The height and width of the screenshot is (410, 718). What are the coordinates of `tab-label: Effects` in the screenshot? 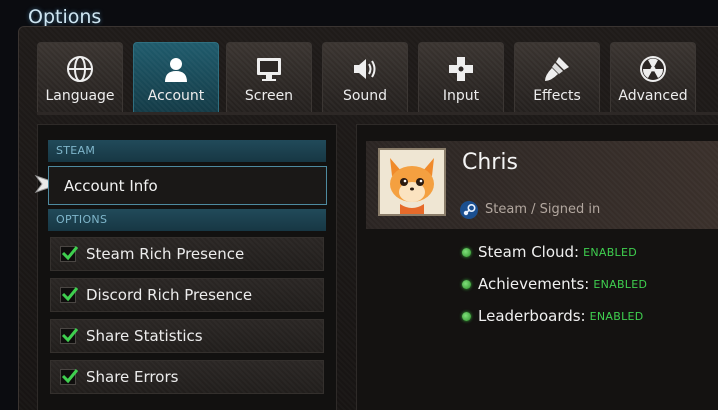 It's located at (557, 96).